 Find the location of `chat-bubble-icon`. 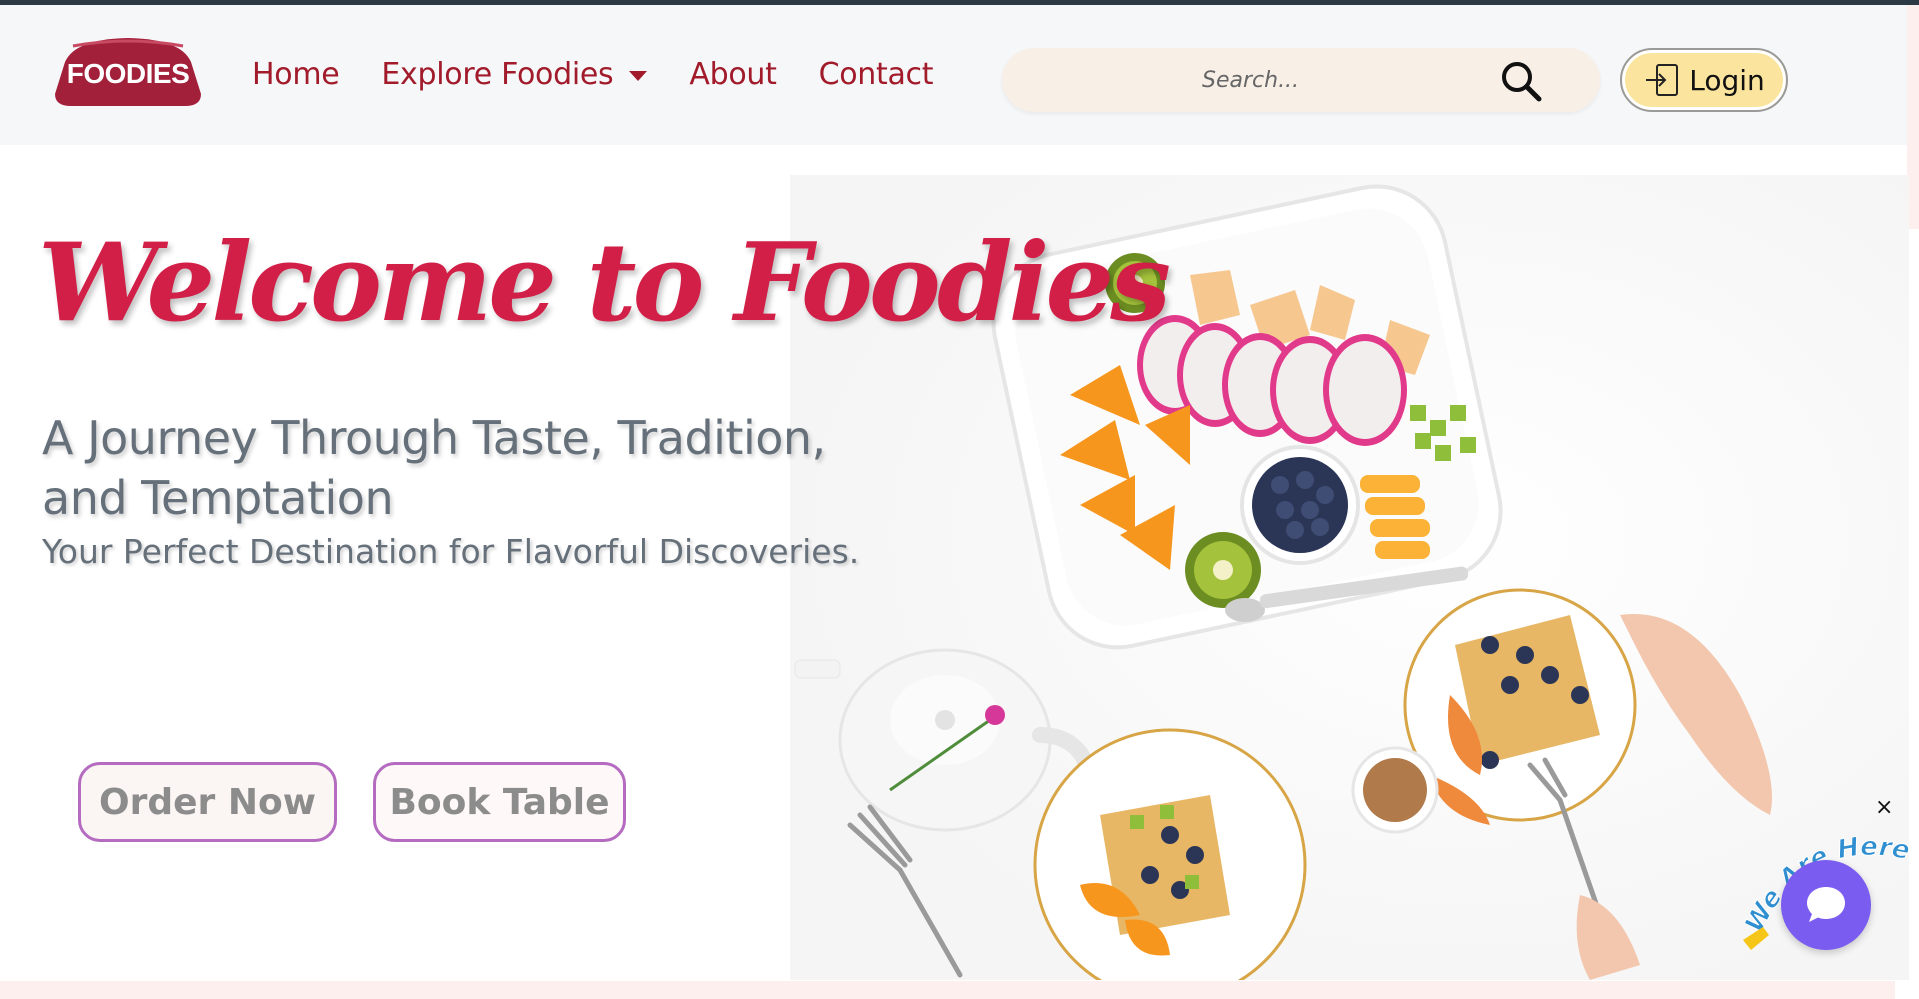

chat-bubble-icon is located at coordinates (1826, 904).